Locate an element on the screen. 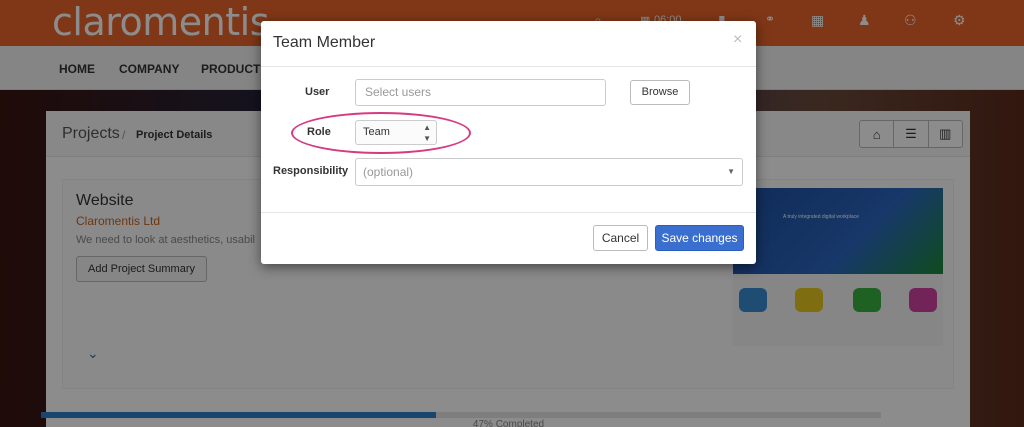 This screenshot has height=427, width=1024. modal-footer-divider is located at coordinates (508, 212).